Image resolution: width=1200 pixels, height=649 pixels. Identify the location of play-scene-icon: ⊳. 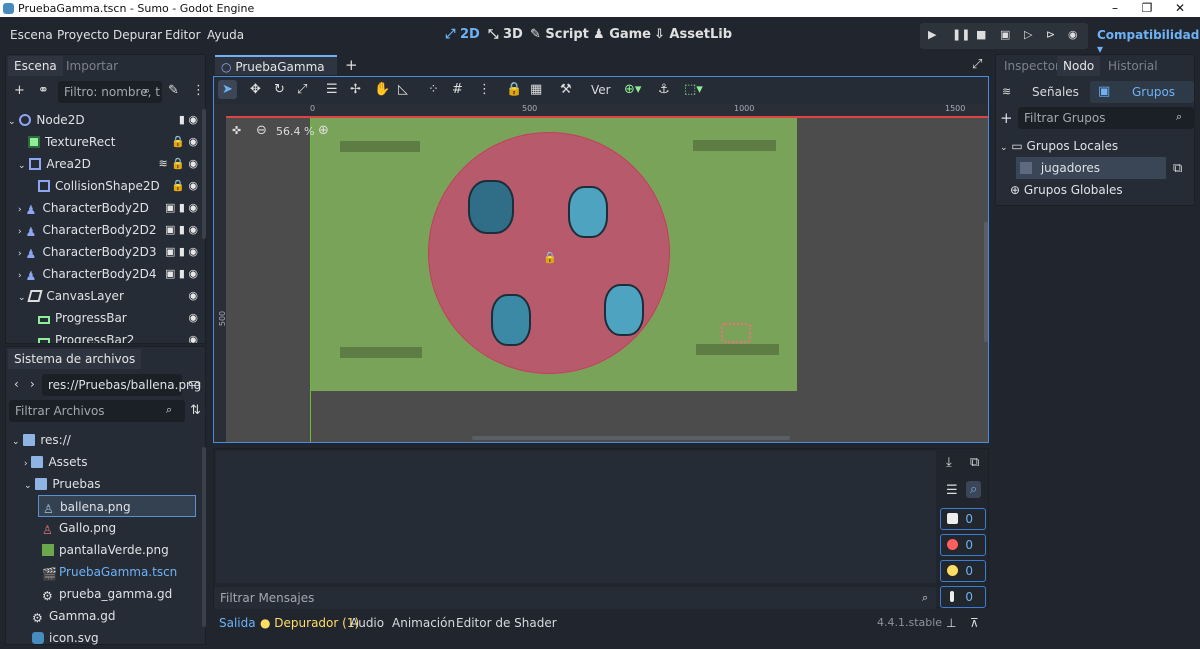
(1050, 34).